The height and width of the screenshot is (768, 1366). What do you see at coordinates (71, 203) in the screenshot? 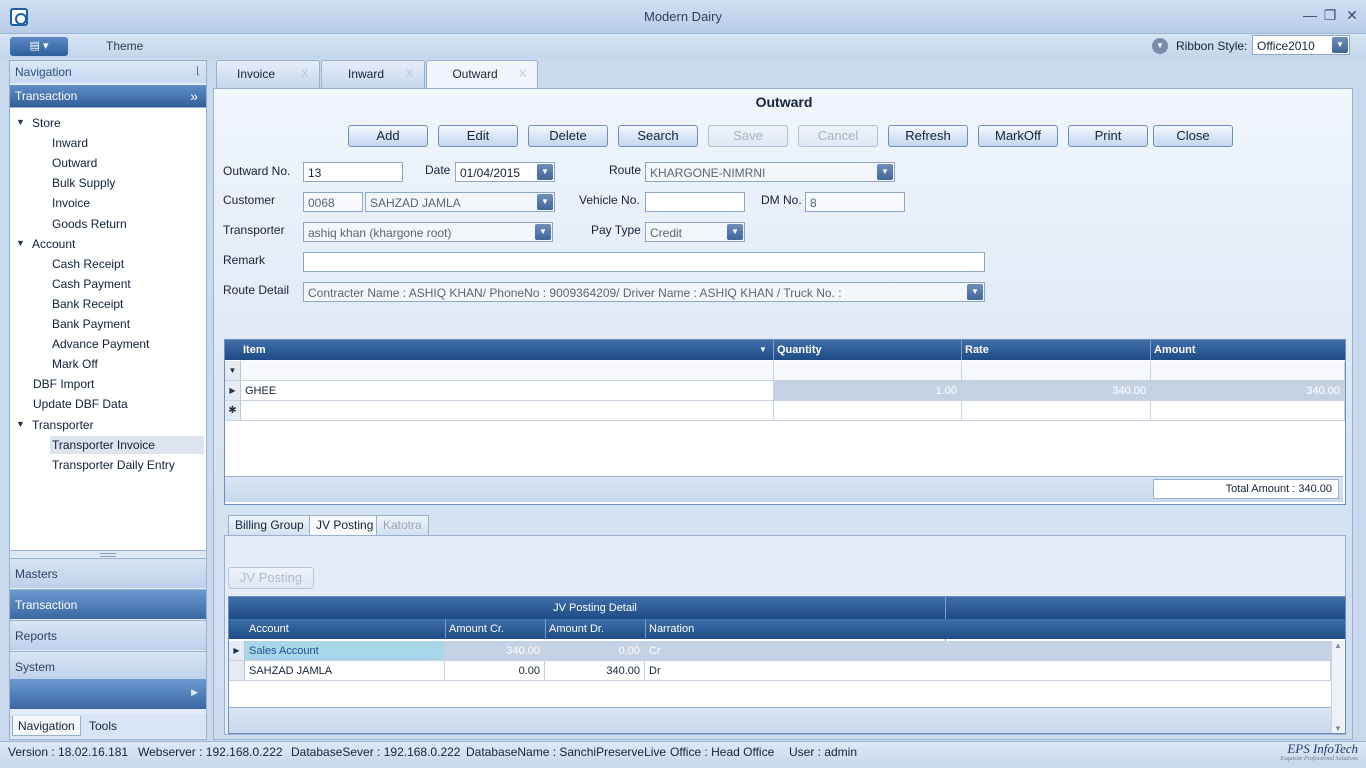
I see `nav-tree-item: Invoice` at bounding box center [71, 203].